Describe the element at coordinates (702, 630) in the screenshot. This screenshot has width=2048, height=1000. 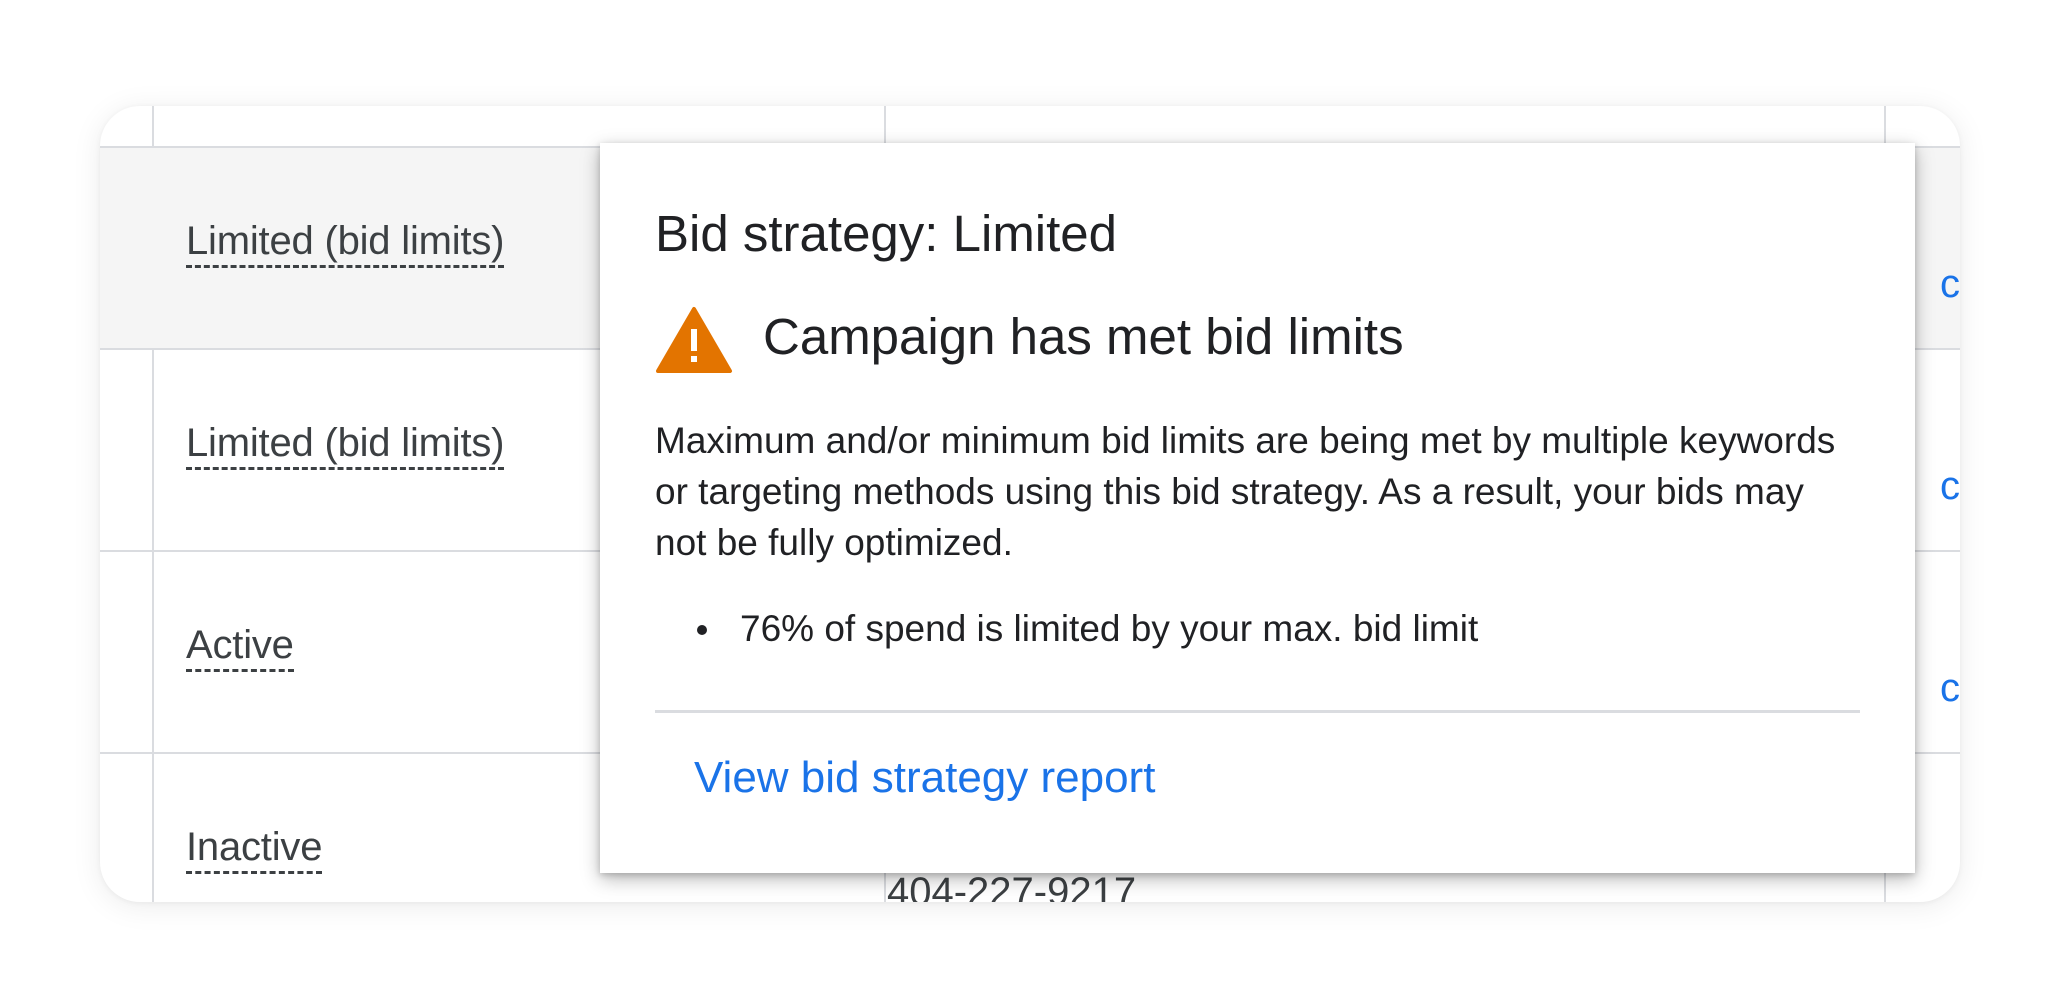
I see `bullet-dot` at that location.